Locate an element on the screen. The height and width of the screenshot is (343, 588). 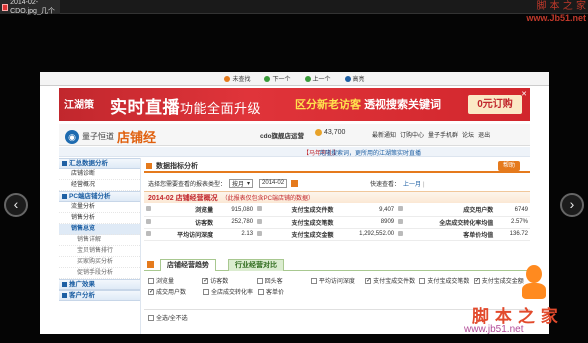
metric-label: 支付宝成交金额 is located at coordinates (300, 234).